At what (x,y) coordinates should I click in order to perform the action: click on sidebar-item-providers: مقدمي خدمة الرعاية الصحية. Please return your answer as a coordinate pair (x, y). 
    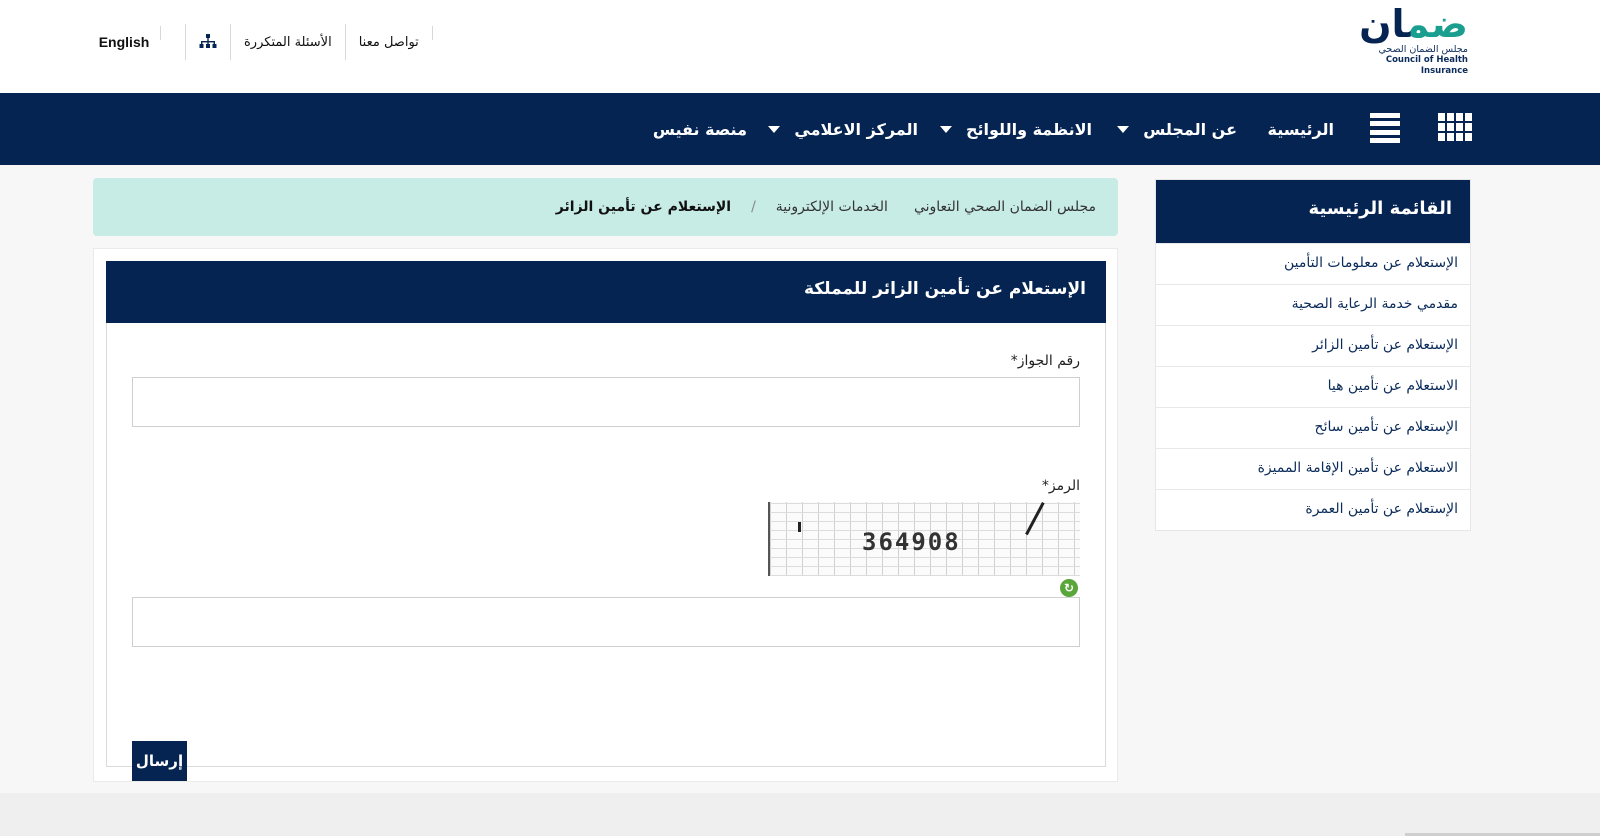
    Looking at the image, I should click on (1313, 304).